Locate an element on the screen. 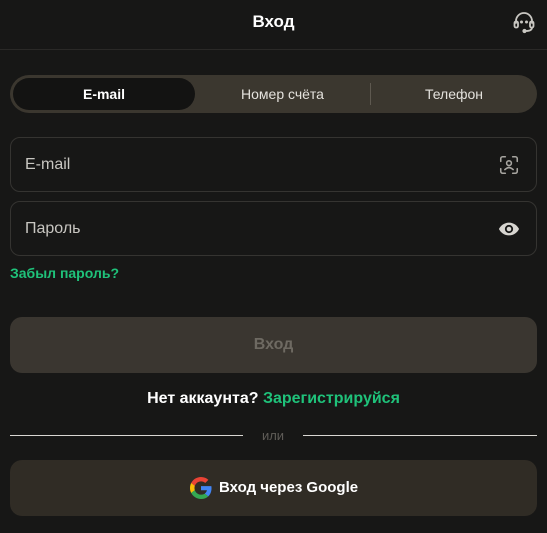 The width and height of the screenshot is (547, 533). header: Вход is located at coordinates (273, 25).